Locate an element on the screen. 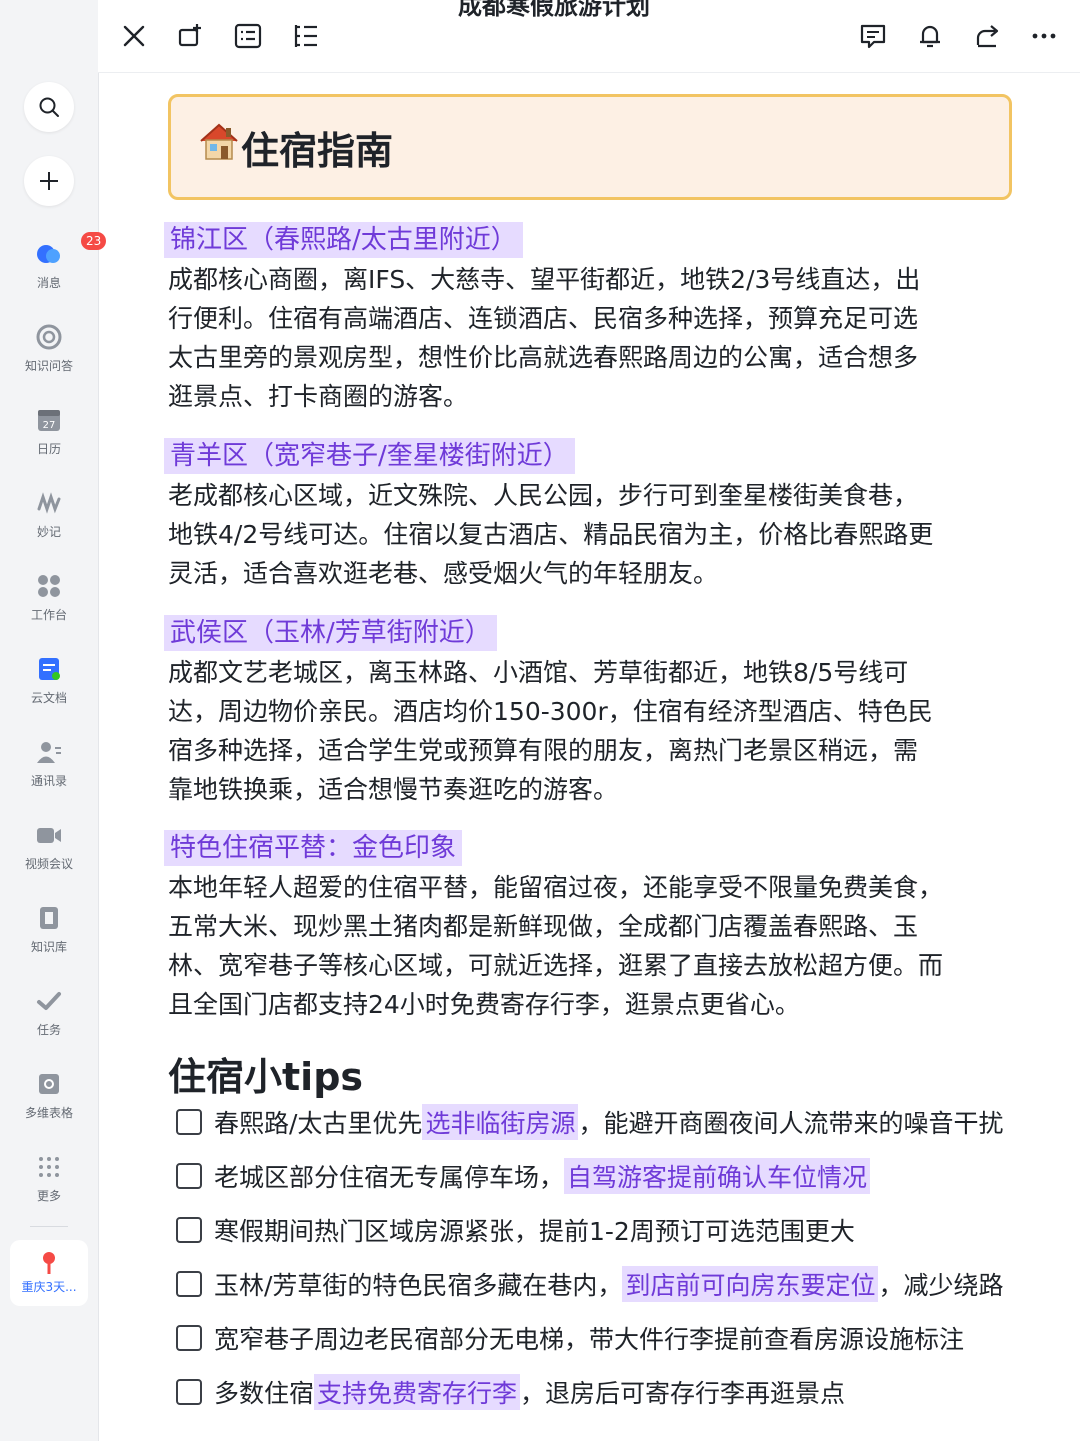 The width and height of the screenshot is (1080, 1441). paragraph-line: 老成都核心区域，近文殊院、人民公园，步行可到奎星楼街美食巷， is located at coordinates (543, 495).